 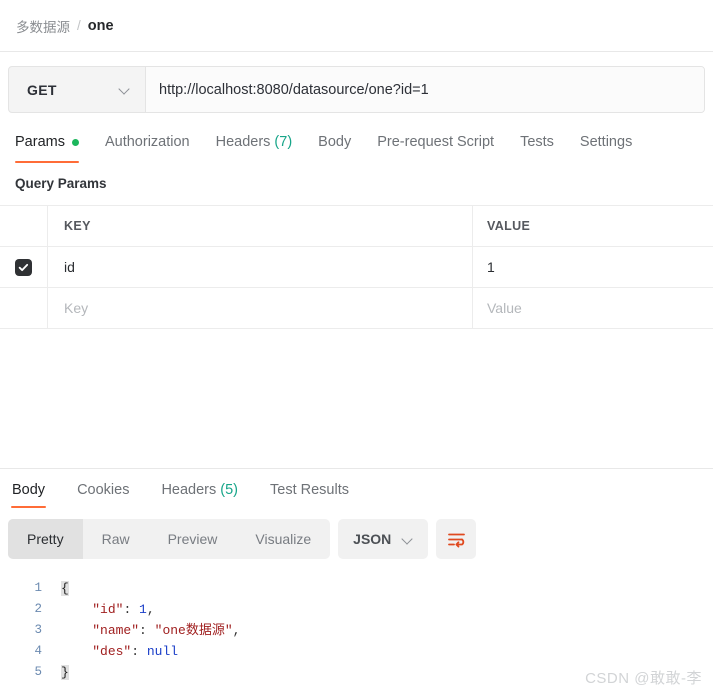 What do you see at coordinates (356, 494) in the screenshot?
I see `response-tab-bar: Body Cookies Headers (5) Test Results` at bounding box center [356, 494].